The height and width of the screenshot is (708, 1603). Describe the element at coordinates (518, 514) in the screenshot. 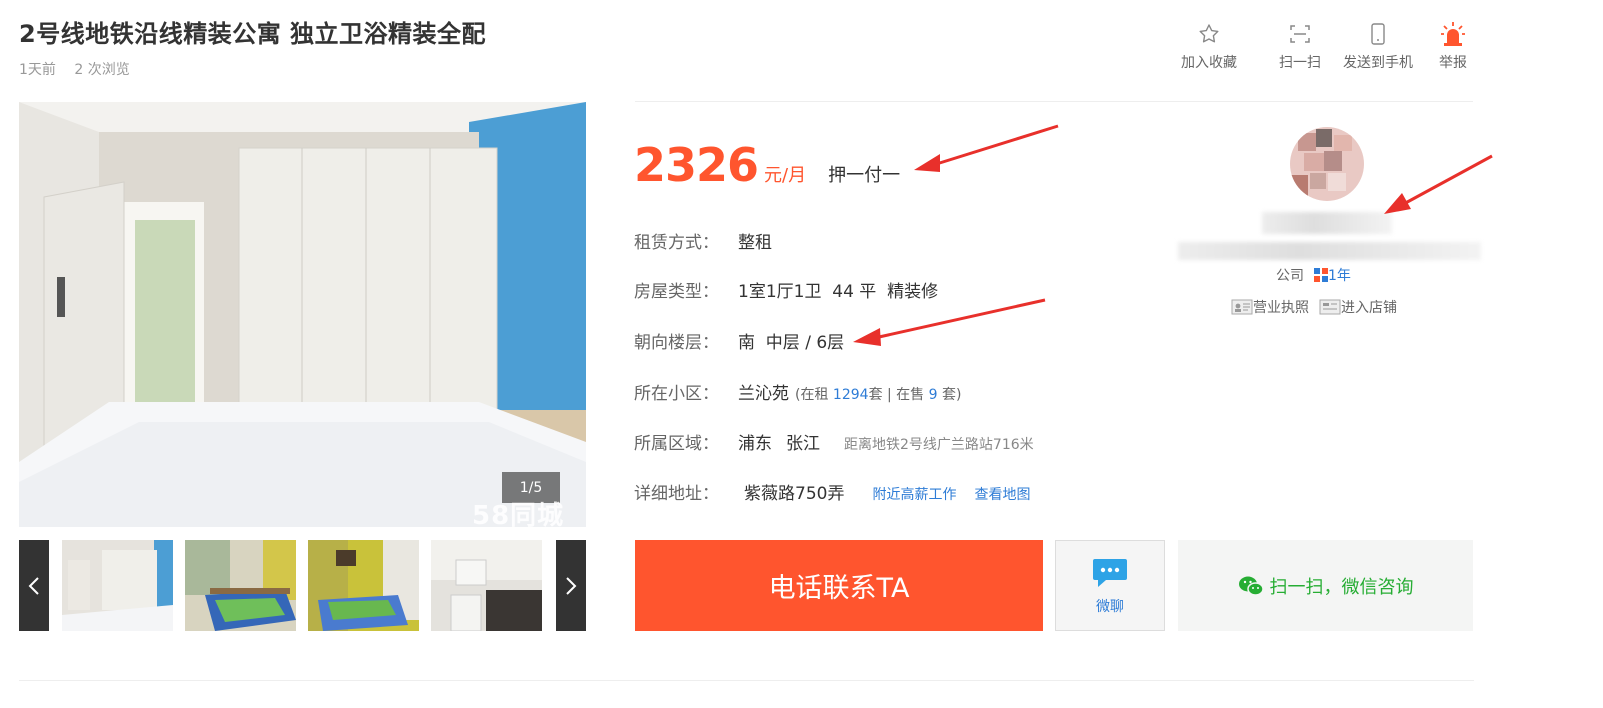

I see `watermark-58: 58同城` at that location.